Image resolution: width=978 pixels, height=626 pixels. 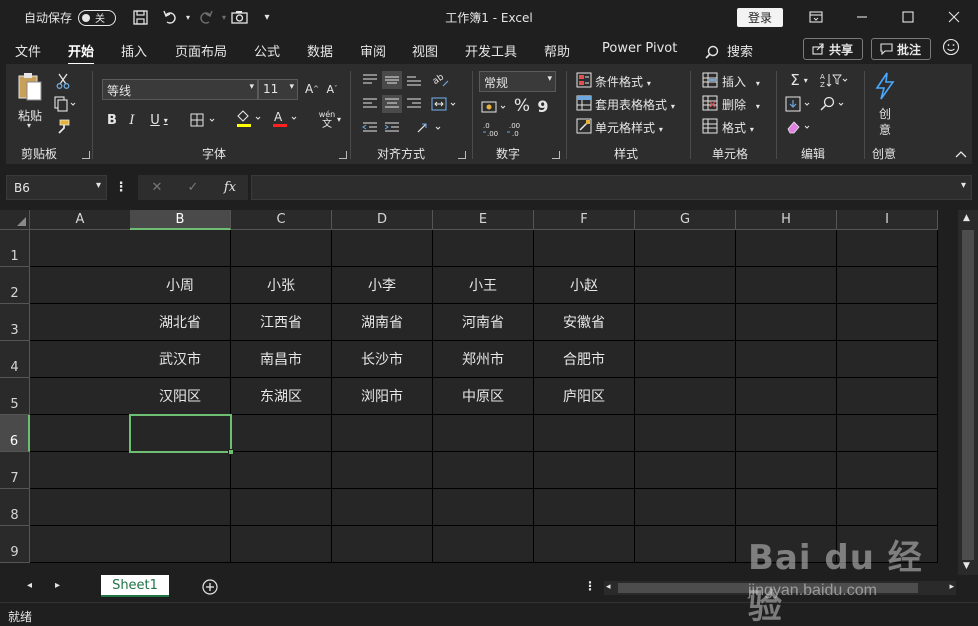 I want to click on cell-h8, so click(x=786, y=507).